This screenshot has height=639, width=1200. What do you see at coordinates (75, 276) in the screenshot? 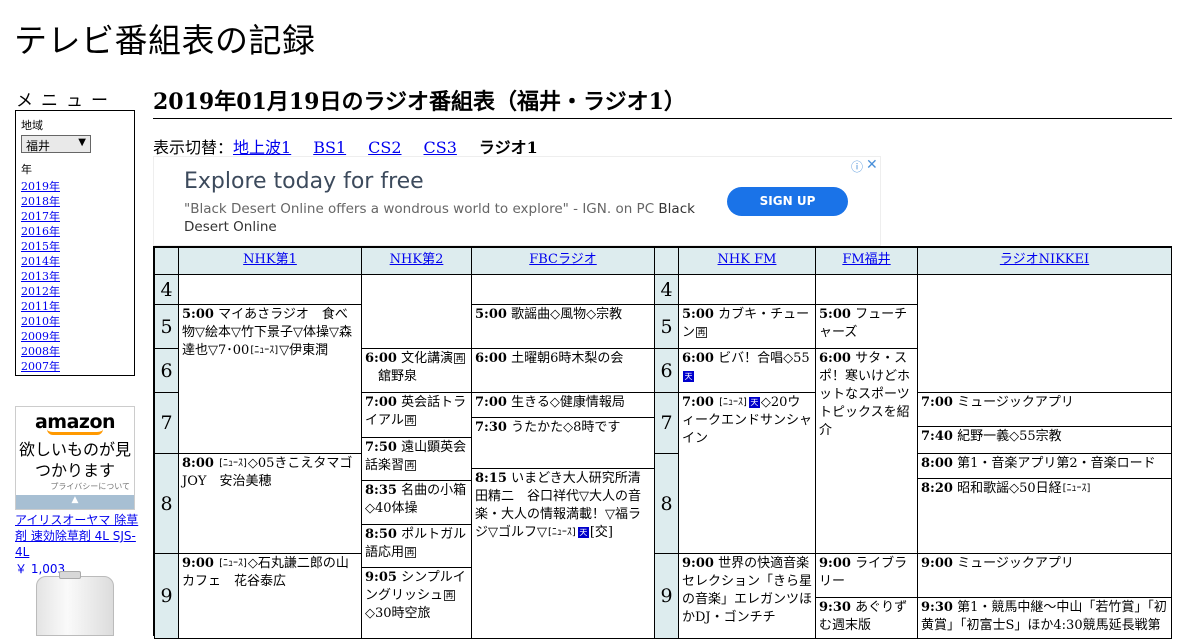
I see `year-link-2013: 2013年` at bounding box center [75, 276].